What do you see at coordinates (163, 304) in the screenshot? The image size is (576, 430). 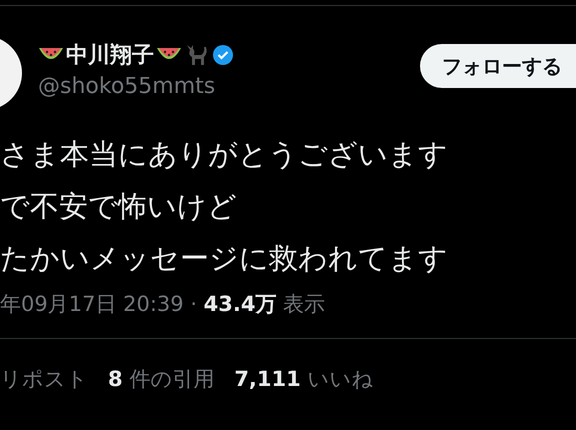 I see `post-timestamp-views: 年09月17日 20:39 · 43.4万 表示` at bounding box center [163, 304].